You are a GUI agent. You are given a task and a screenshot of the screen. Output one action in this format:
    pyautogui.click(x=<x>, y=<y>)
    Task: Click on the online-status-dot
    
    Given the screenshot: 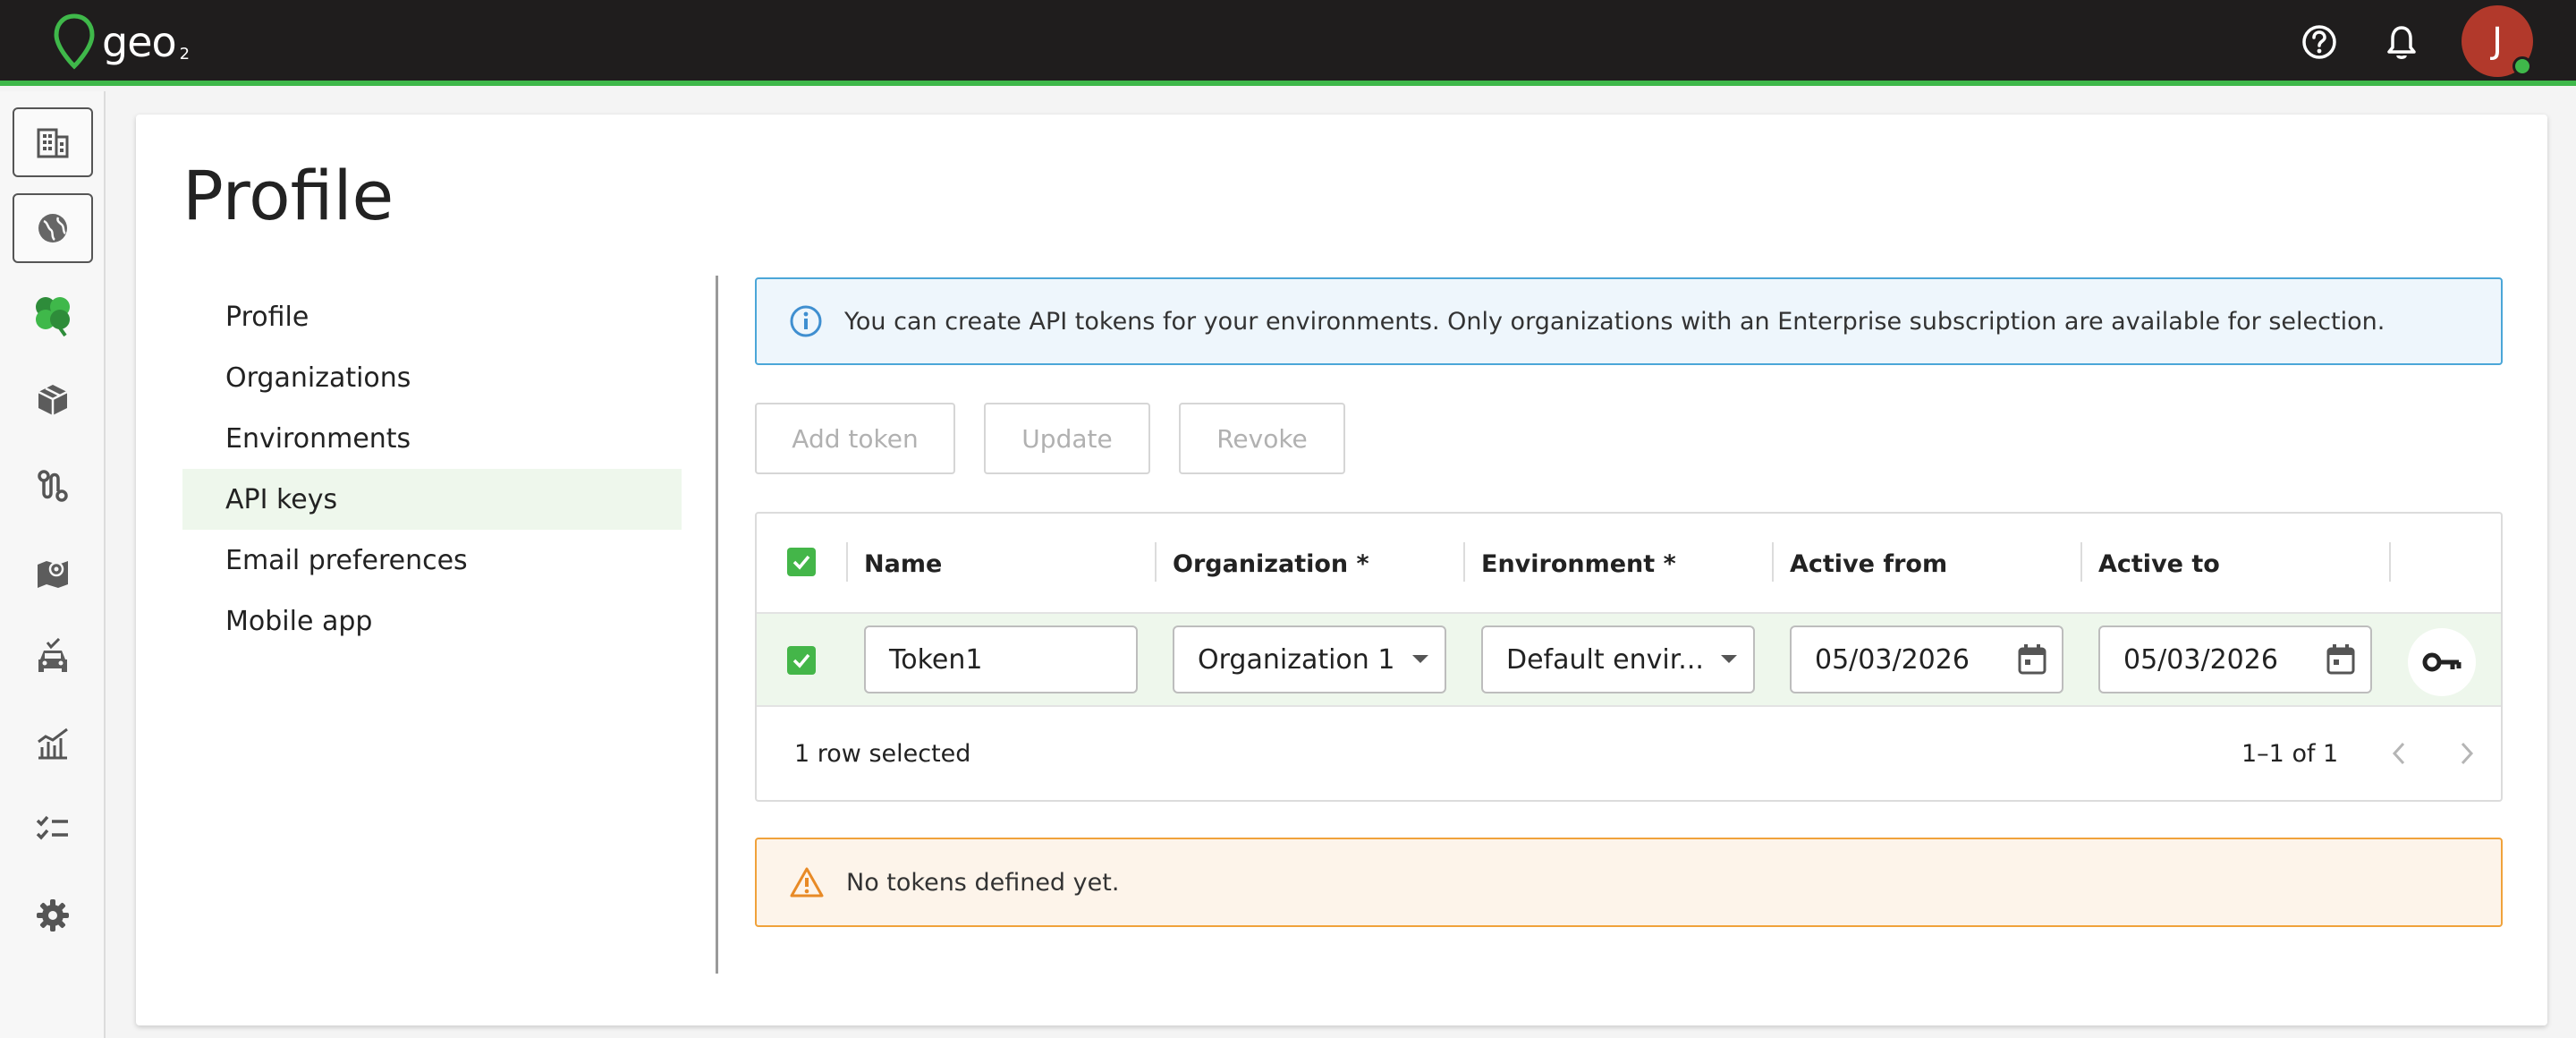 What is the action you would take?
    pyautogui.click(x=2522, y=66)
    